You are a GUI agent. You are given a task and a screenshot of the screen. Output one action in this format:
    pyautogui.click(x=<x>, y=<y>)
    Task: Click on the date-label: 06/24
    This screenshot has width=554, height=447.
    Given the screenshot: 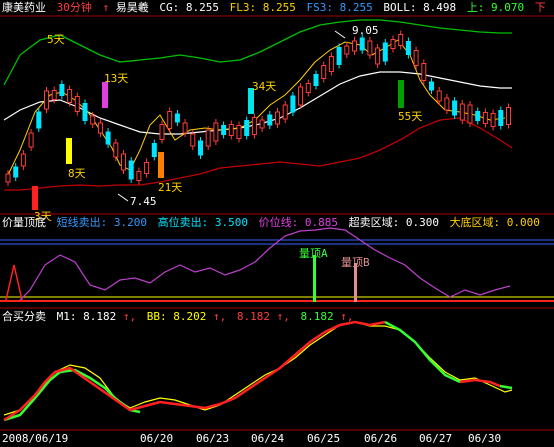 What is the action you would take?
    pyautogui.click(x=268, y=438)
    